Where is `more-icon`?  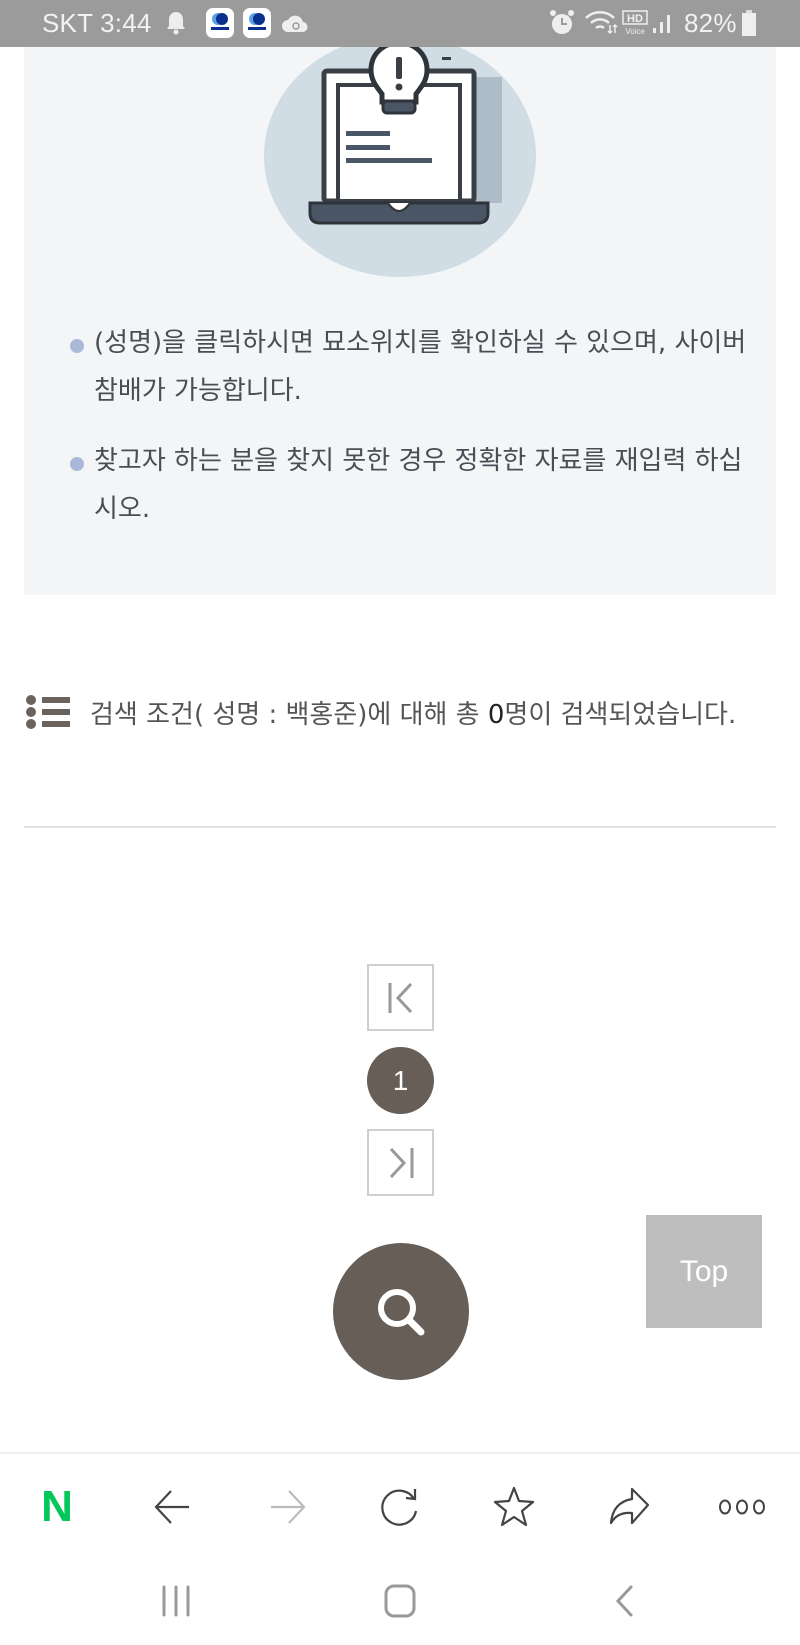 more-icon is located at coordinates (742, 1507).